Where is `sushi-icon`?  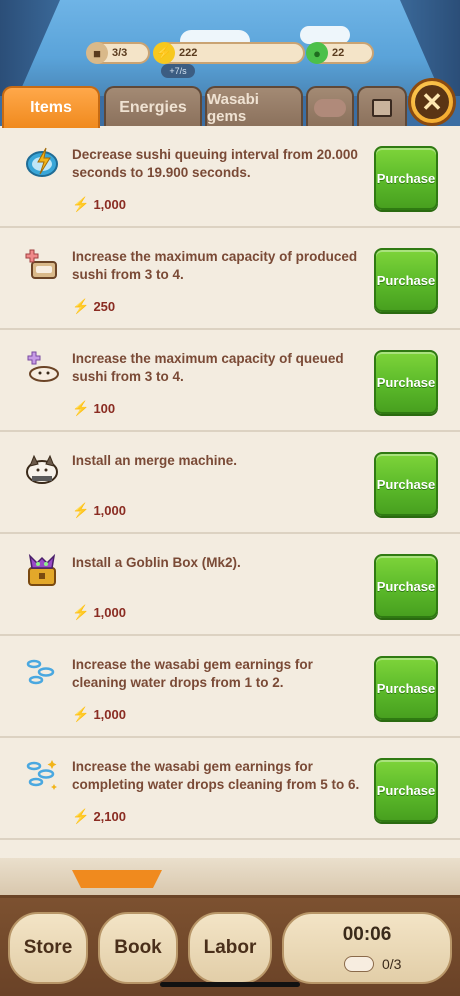
sushi-icon is located at coordinates (359, 964).